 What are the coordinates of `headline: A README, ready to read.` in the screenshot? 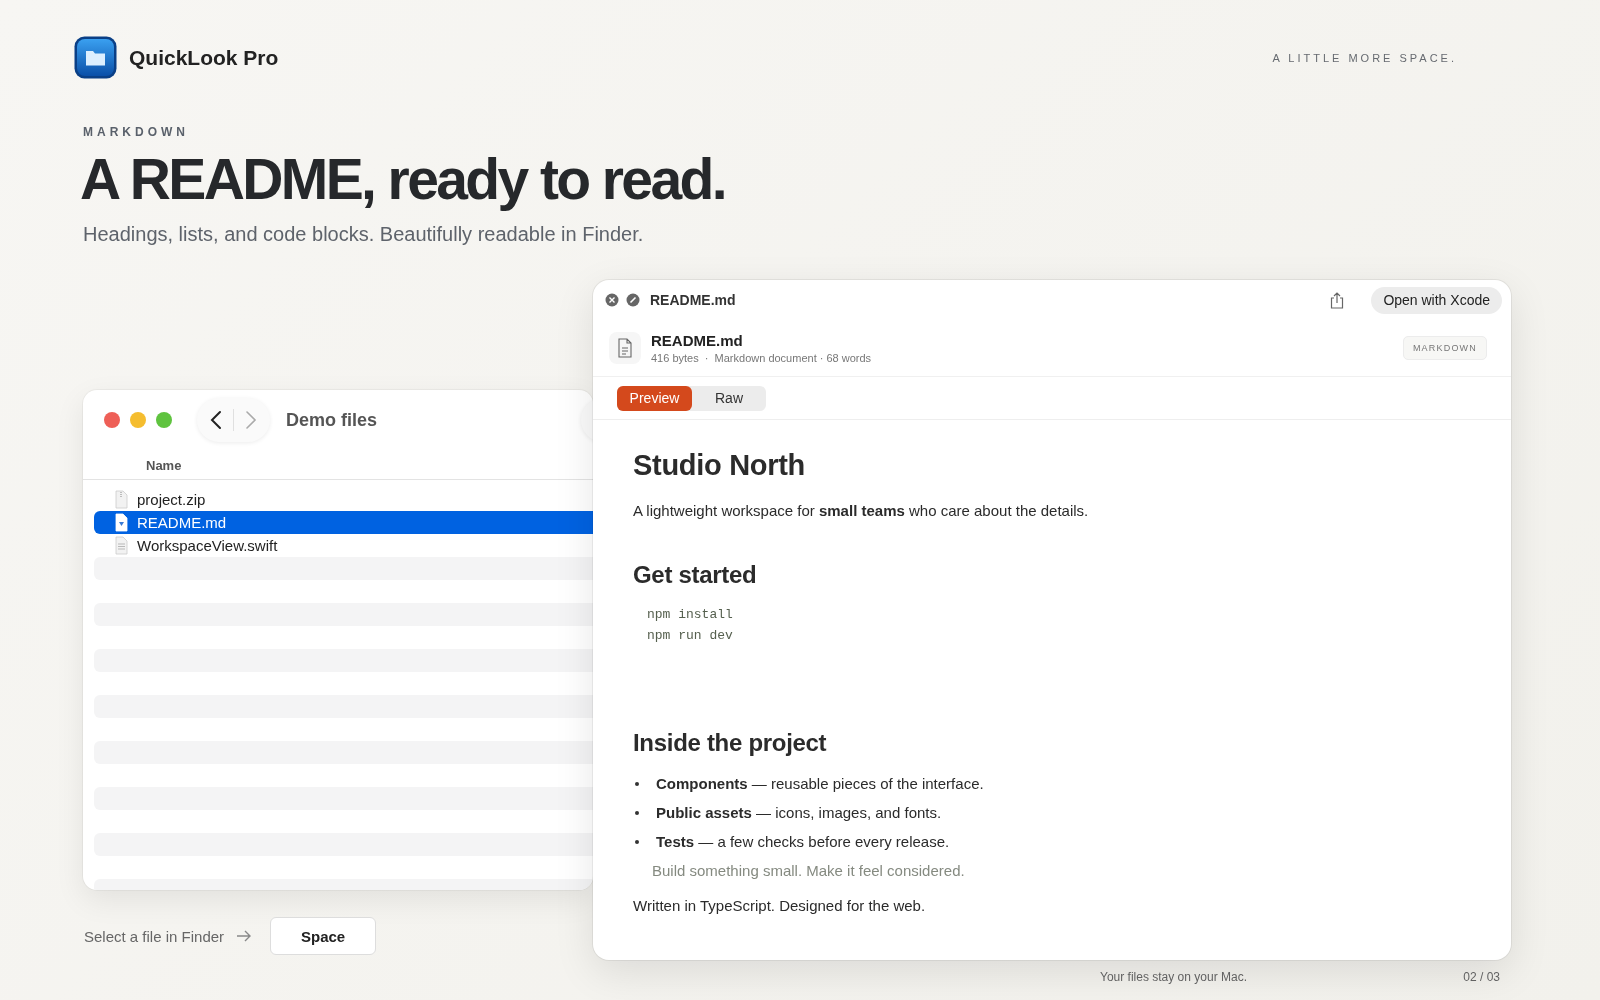 It's located at (402, 180).